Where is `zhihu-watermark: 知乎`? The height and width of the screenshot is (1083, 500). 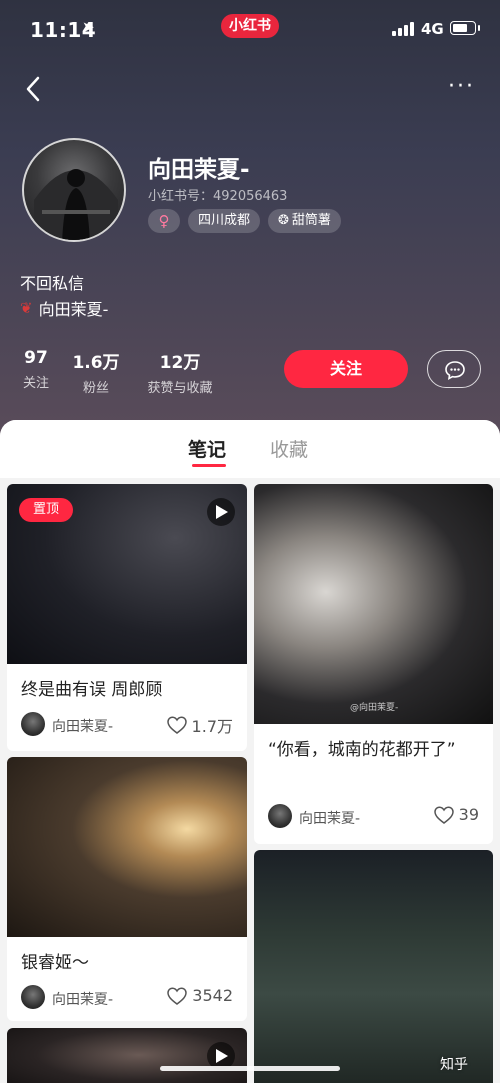 zhihu-watermark: 知乎 is located at coordinates (454, 1065).